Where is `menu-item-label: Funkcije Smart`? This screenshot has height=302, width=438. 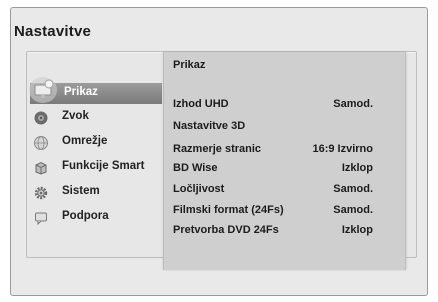
menu-item-label: Funkcije Smart is located at coordinates (103, 166).